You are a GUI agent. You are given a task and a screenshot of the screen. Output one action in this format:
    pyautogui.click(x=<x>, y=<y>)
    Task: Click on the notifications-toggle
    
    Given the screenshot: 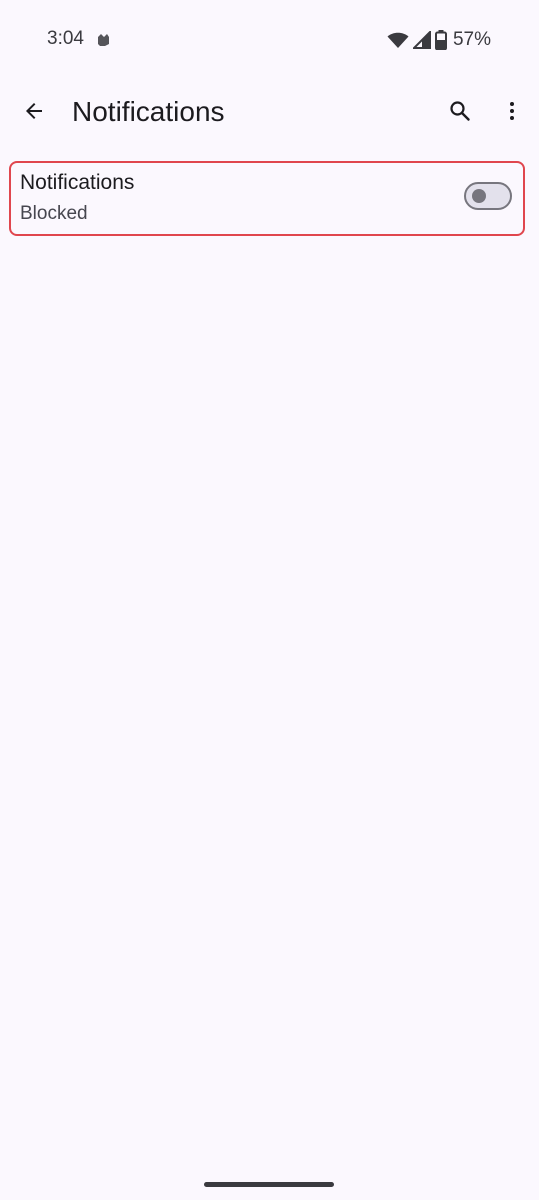 What is the action you would take?
    pyautogui.click(x=488, y=196)
    